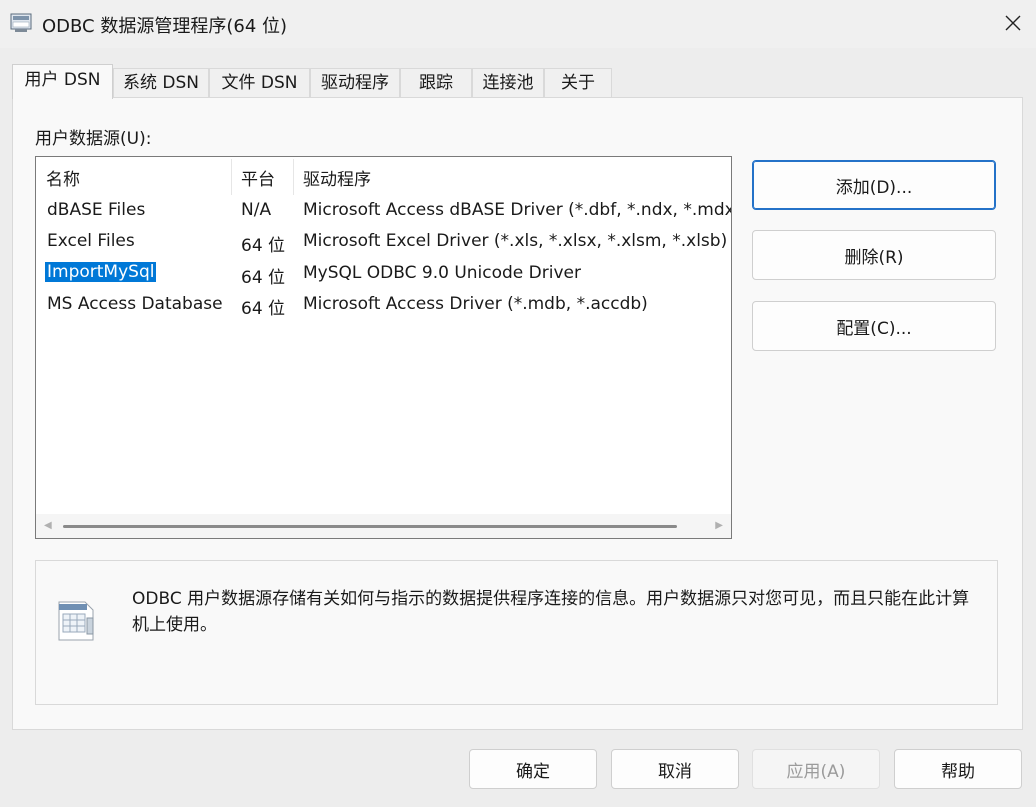  Describe the element at coordinates (63, 177) in the screenshot. I see `column-header-name: 名称` at that location.